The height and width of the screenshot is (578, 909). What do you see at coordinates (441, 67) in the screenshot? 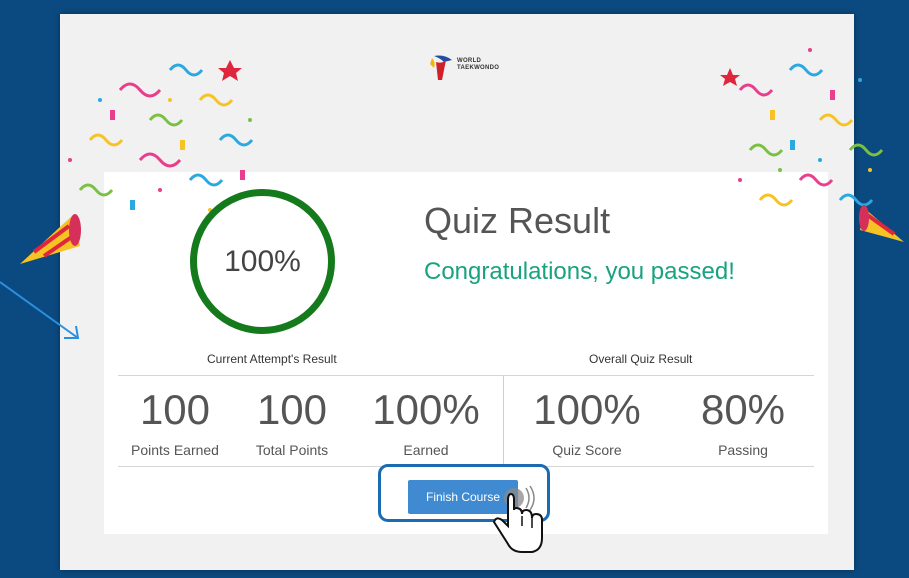
I see `logo-mark-icon` at bounding box center [441, 67].